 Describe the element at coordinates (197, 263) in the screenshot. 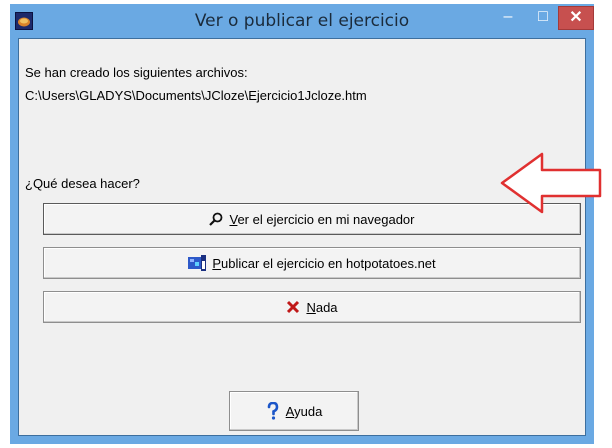

I see `web-publish-icon` at that location.